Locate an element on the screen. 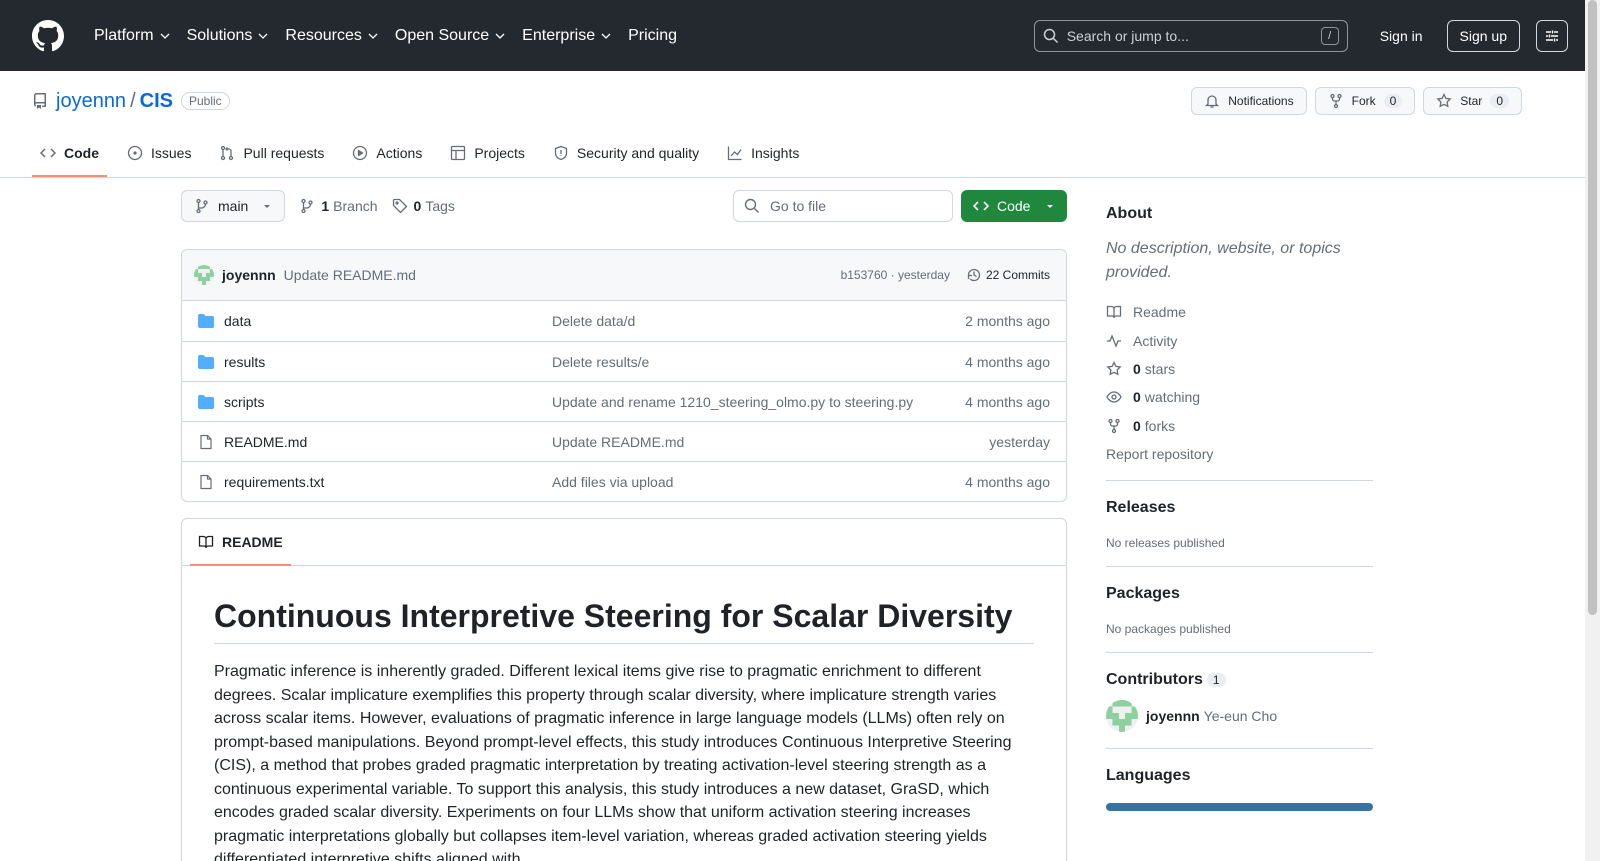  sign-in-link: Sign in is located at coordinates (1401, 36).